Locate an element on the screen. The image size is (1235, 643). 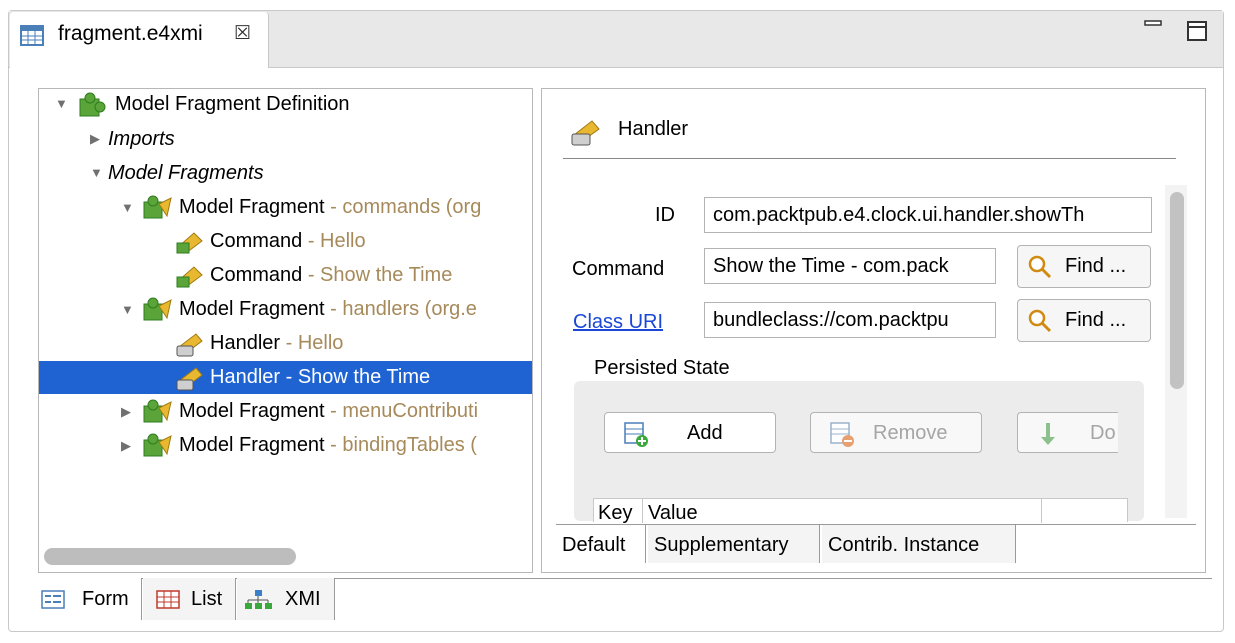
tree-item-label: Model Fragment Definition is located at coordinates (232, 104).